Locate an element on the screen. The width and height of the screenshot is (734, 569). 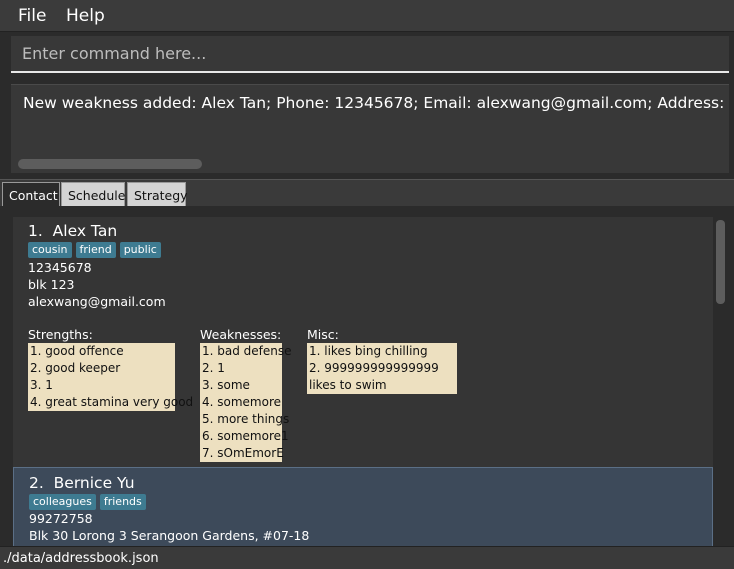
command-box is located at coordinates (370, 54).